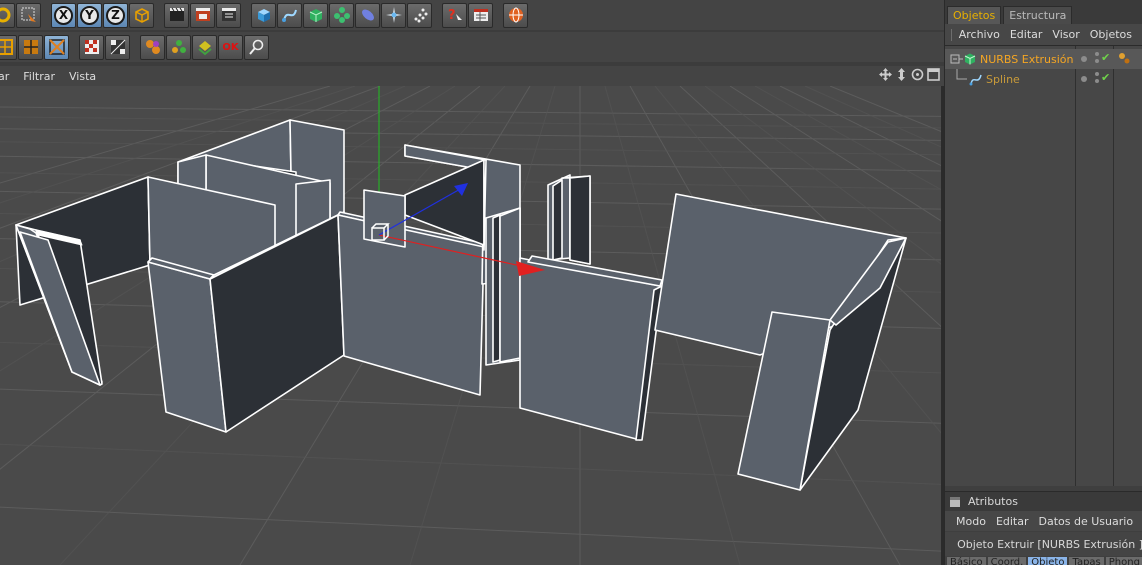  I want to click on tab-basic: Básico, so click(966, 561).